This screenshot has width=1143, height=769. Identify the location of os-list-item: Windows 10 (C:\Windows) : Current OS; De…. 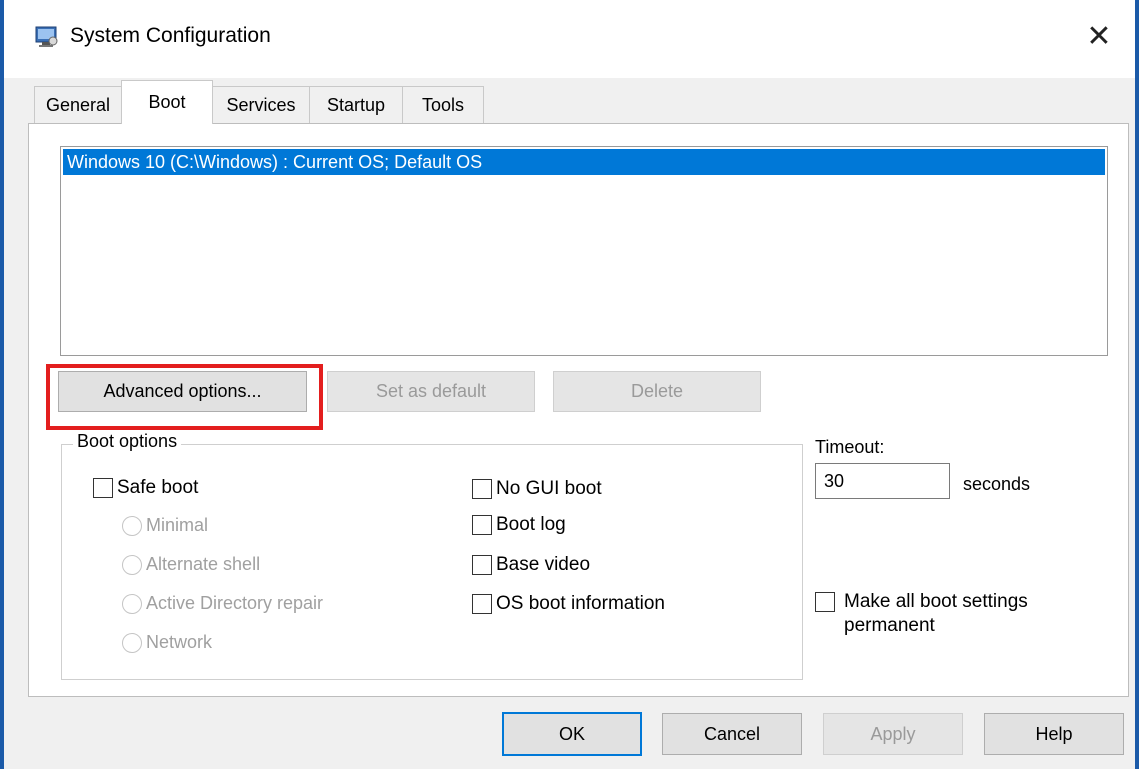
(584, 162).